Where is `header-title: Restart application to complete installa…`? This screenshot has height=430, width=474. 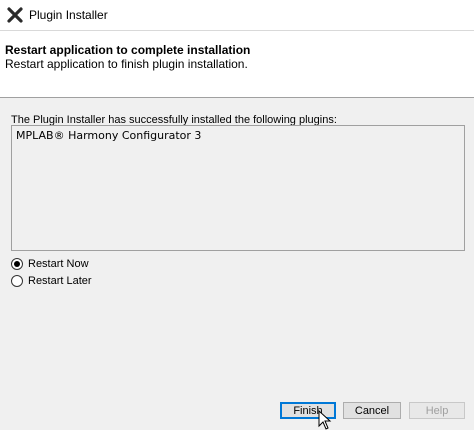
header-title: Restart application to complete installa… is located at coordinates (128, 50).